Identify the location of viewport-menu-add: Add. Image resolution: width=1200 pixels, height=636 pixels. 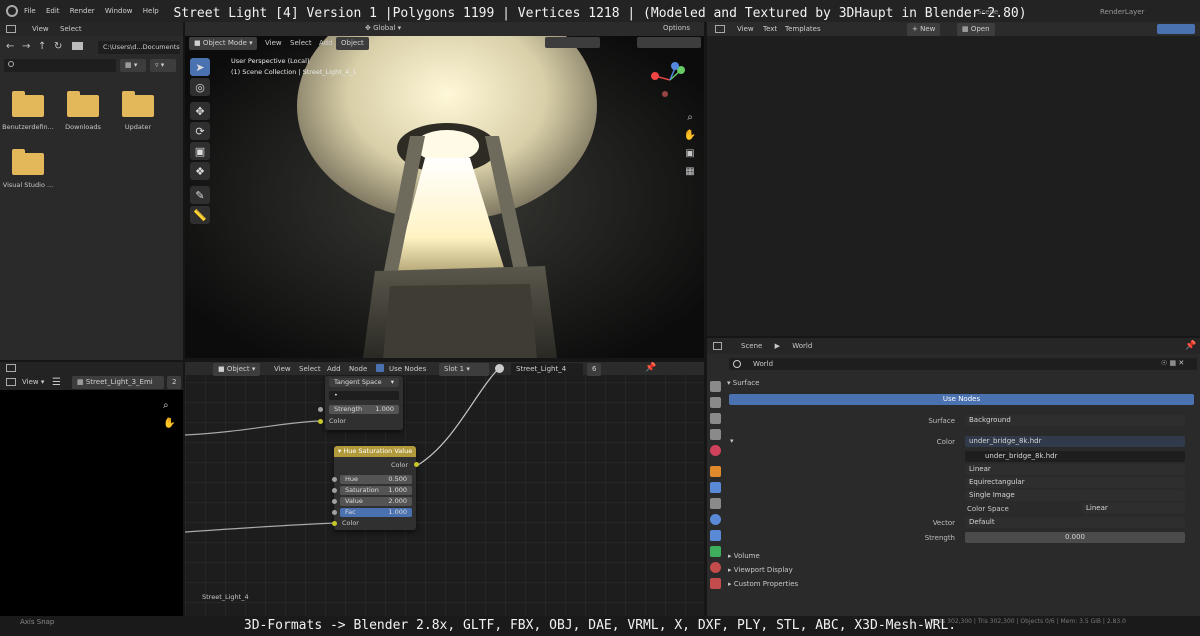
(326, 43).